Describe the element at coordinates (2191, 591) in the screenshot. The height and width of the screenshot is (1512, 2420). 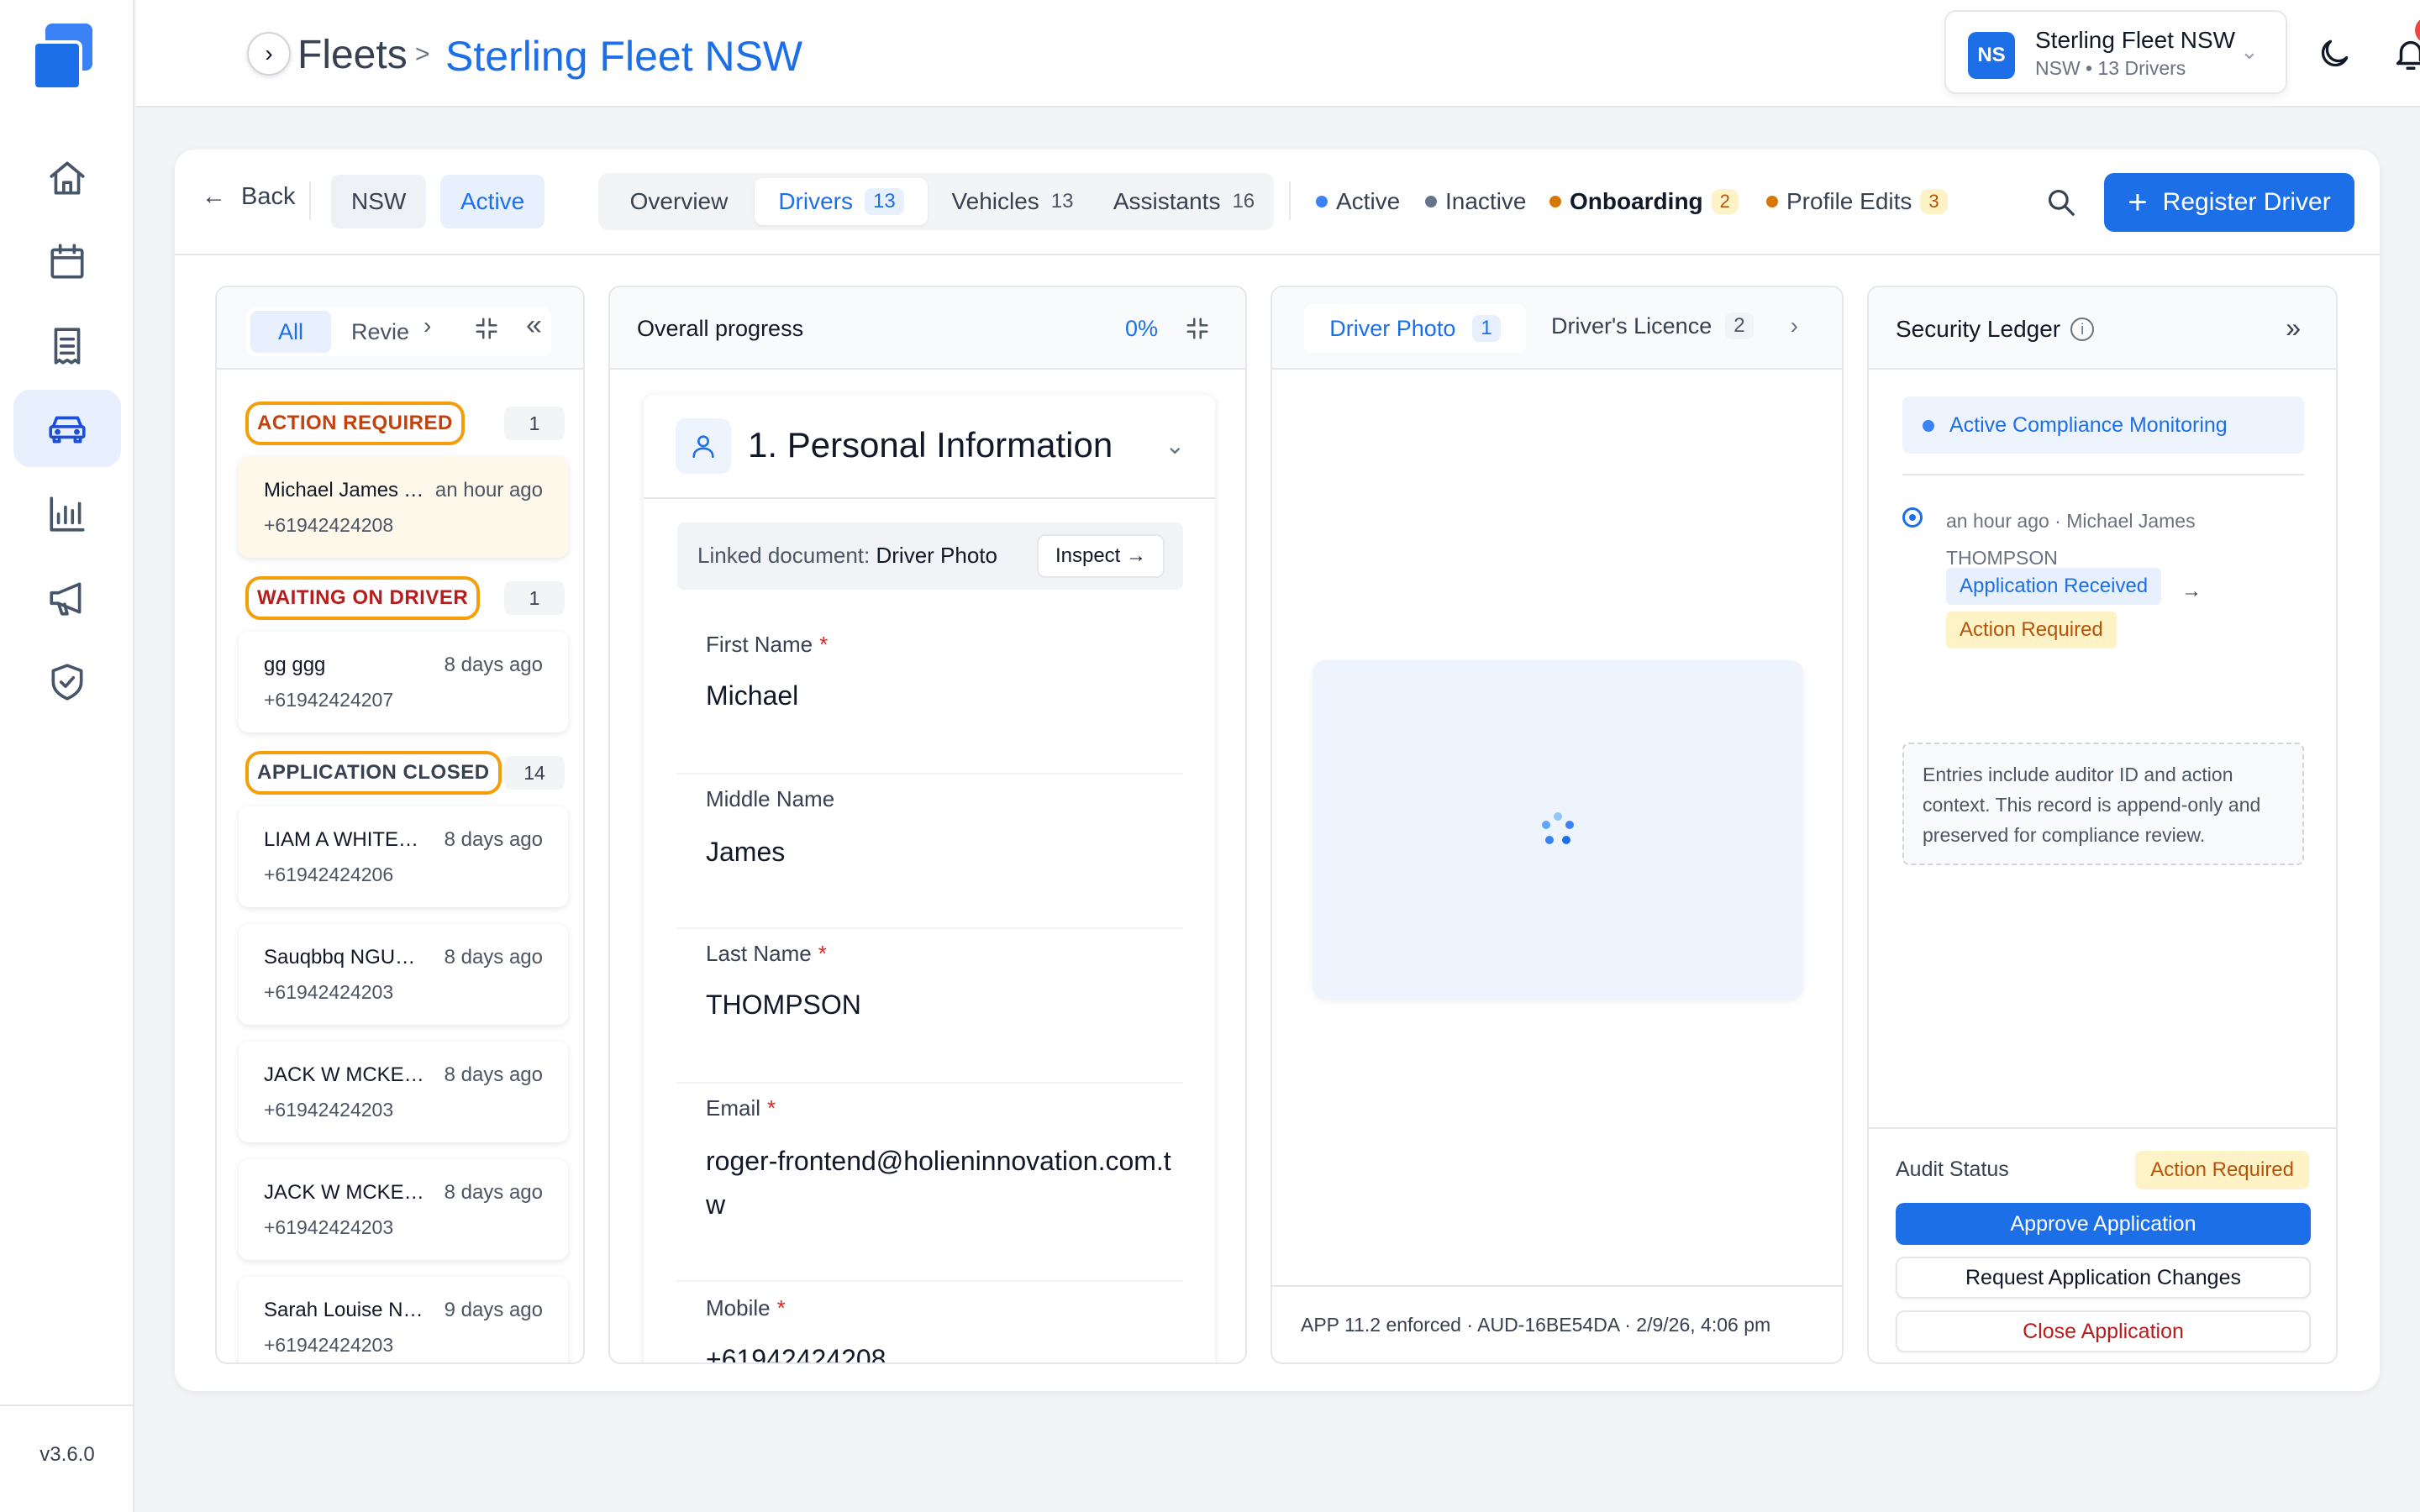
I see `arrow-right-icon: →` at that location.